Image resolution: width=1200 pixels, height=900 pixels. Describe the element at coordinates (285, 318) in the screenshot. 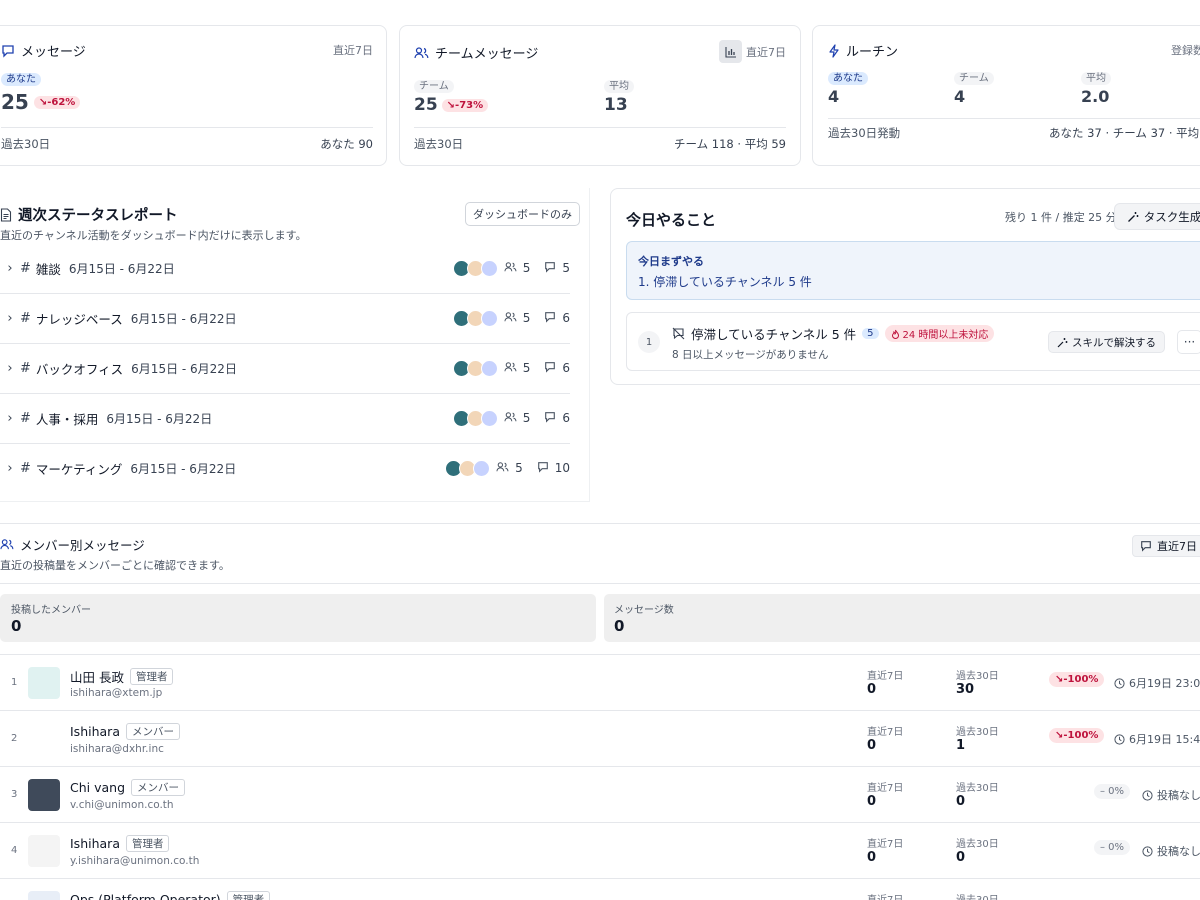

I see `channel-row: › # ナレッジベース 6月15日 - 6月22日 5 6` at that location.